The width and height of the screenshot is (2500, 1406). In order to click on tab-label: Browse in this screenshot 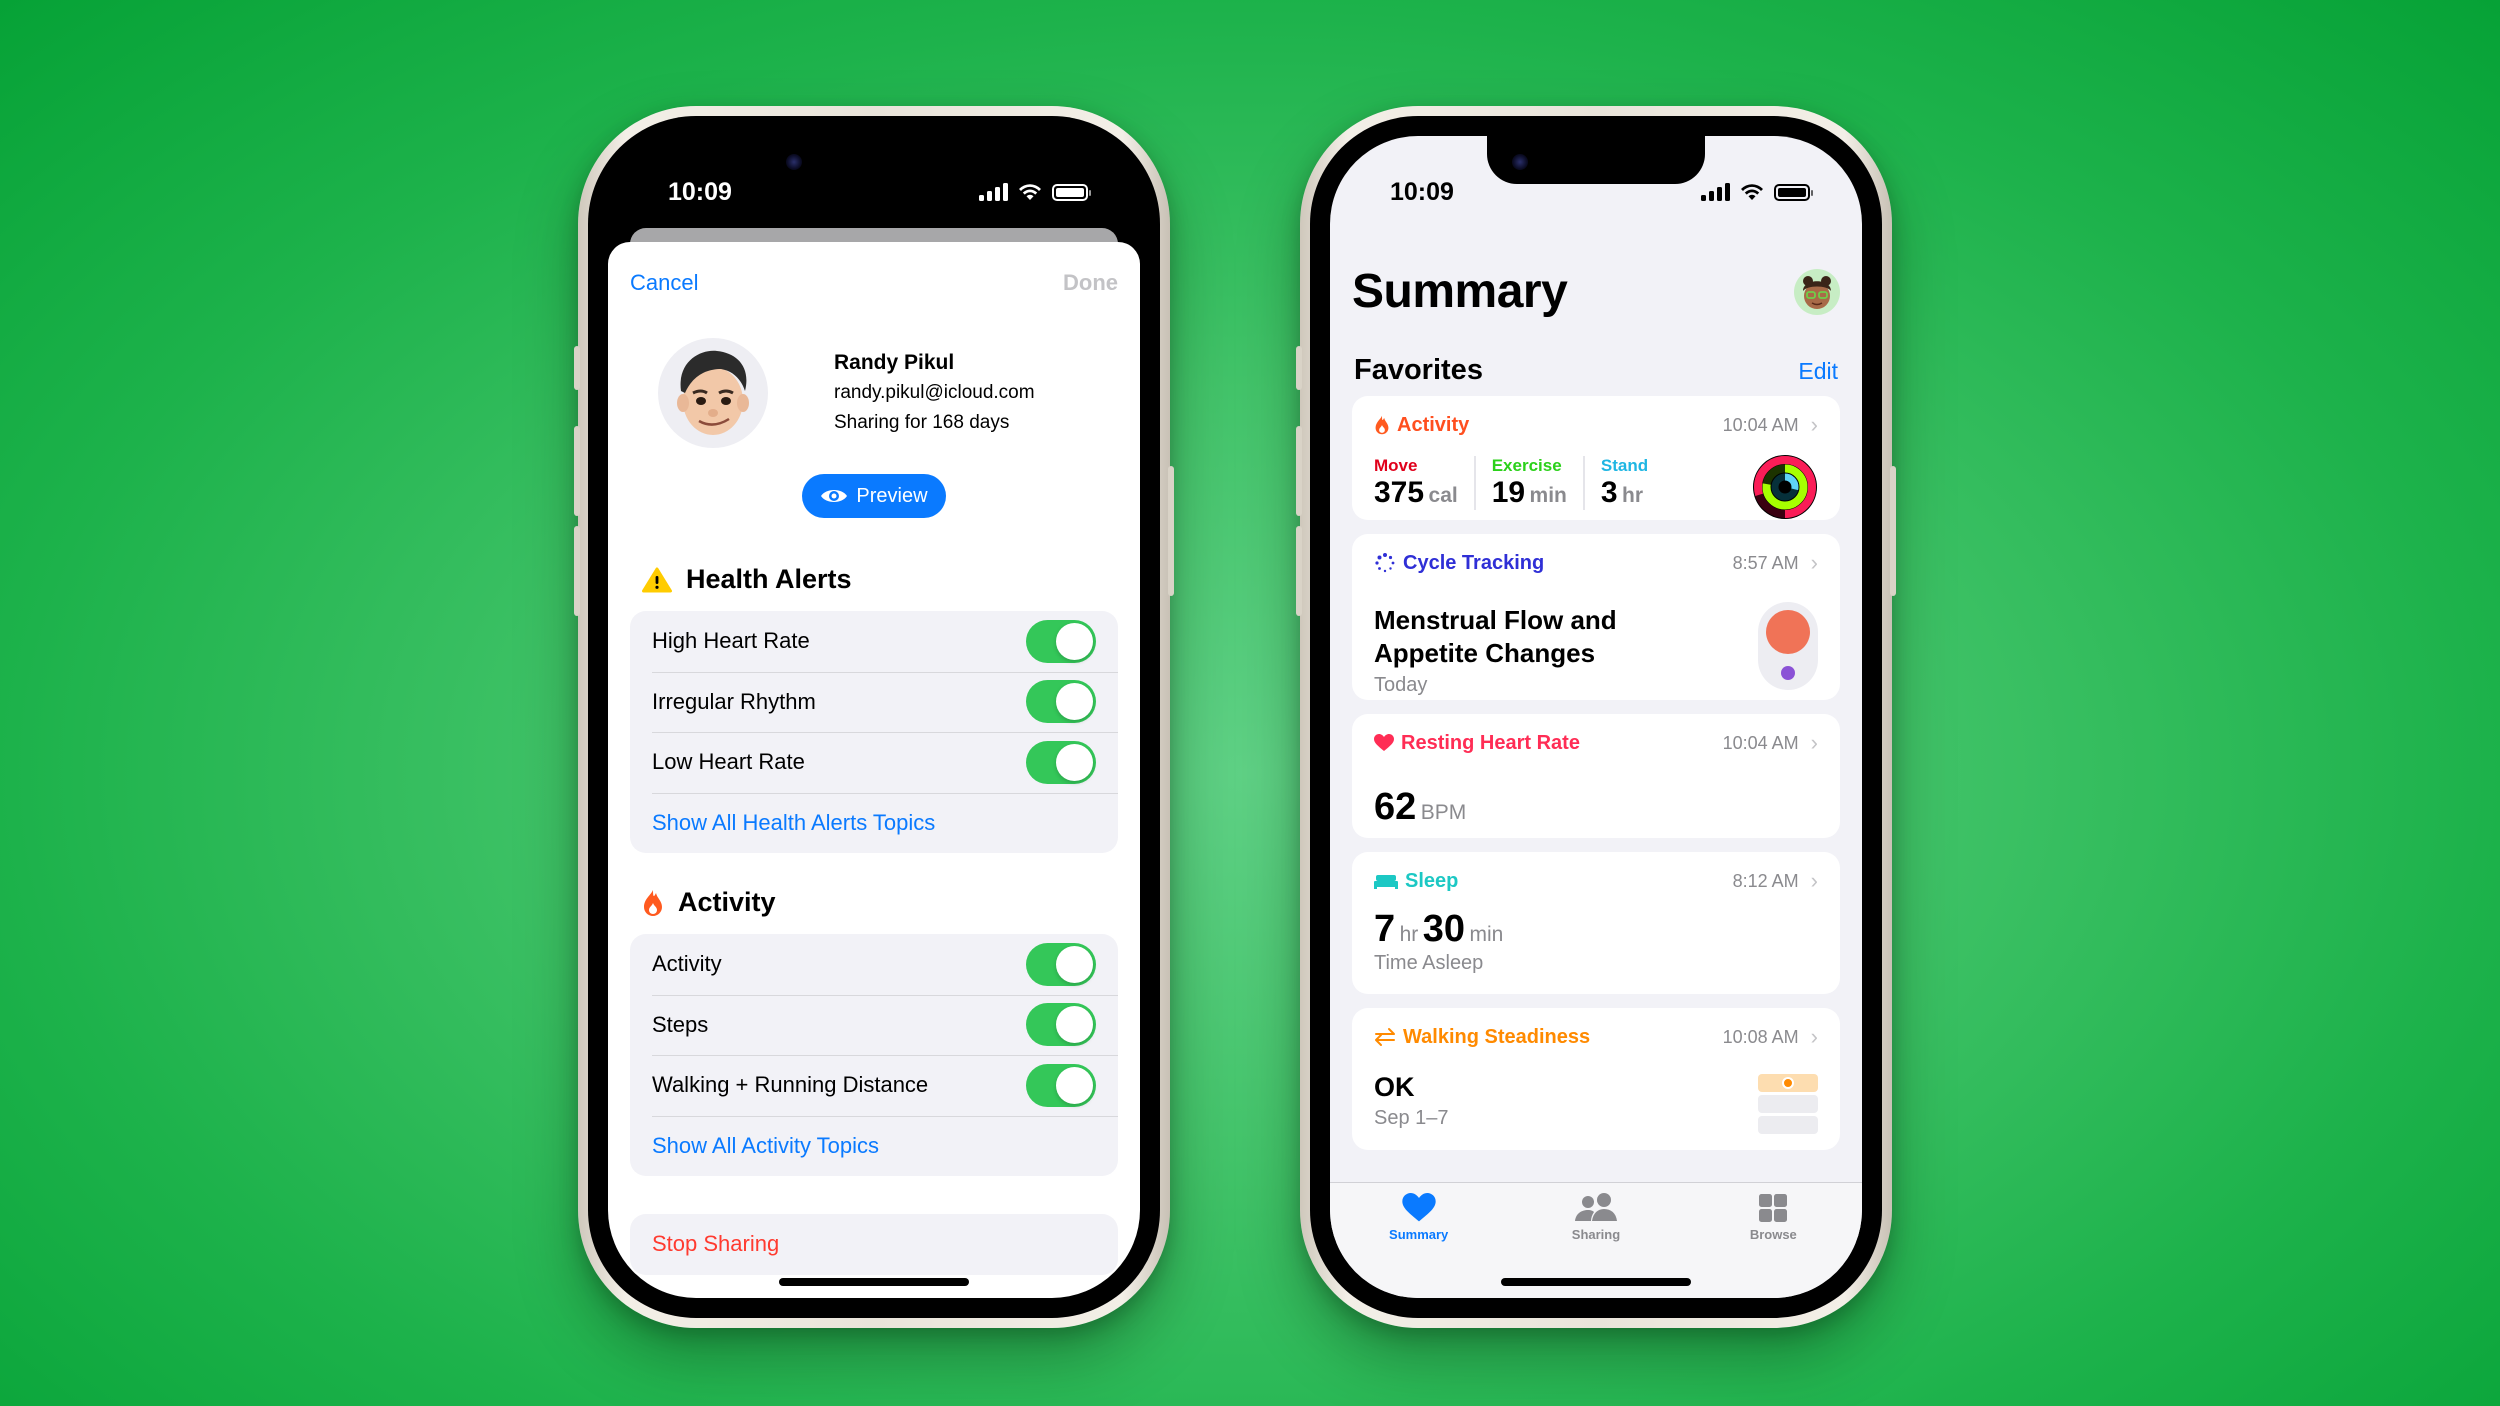, I will do `click(1773, 1234)`.